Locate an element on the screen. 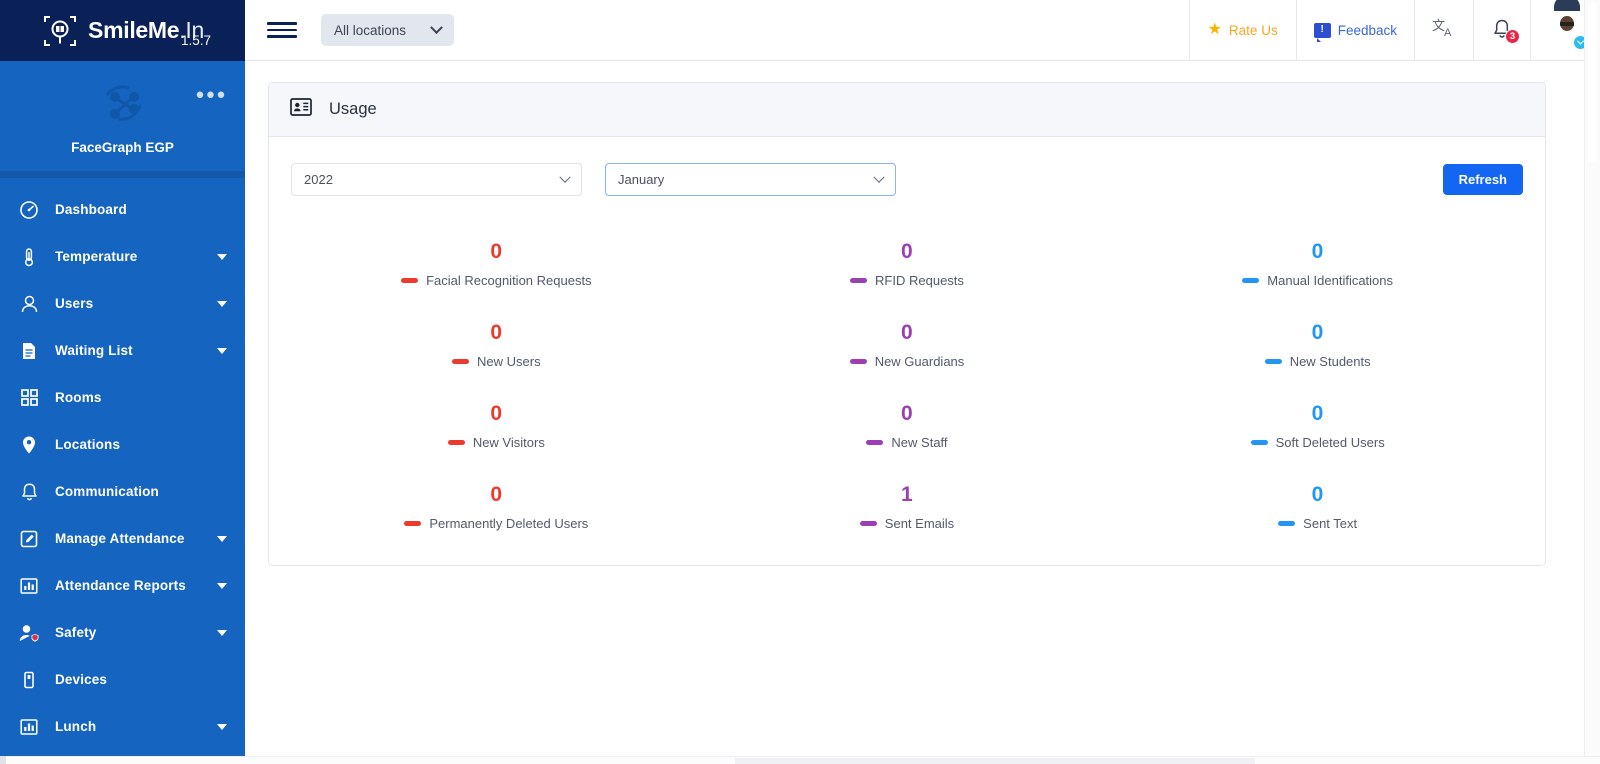 Image resolution: width=1600 pixels, height=764 pixels. location-filter-dropdown: All locations is located at coordinates (388, 30).